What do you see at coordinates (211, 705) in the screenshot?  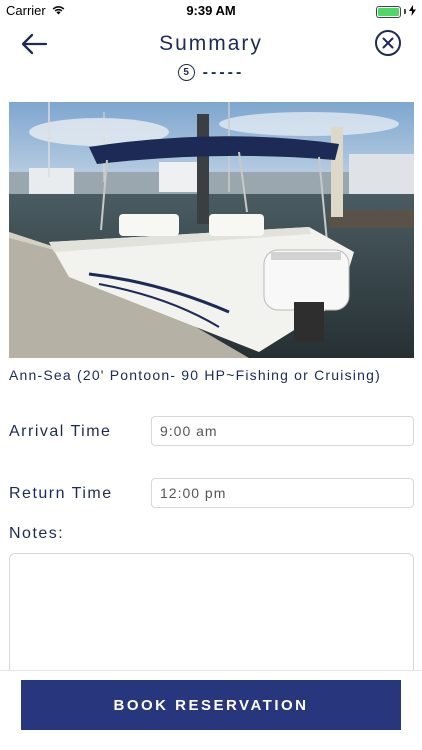 I see `book-reservation-button: BOOK RESERVATION` at bounding box center [211, 705].